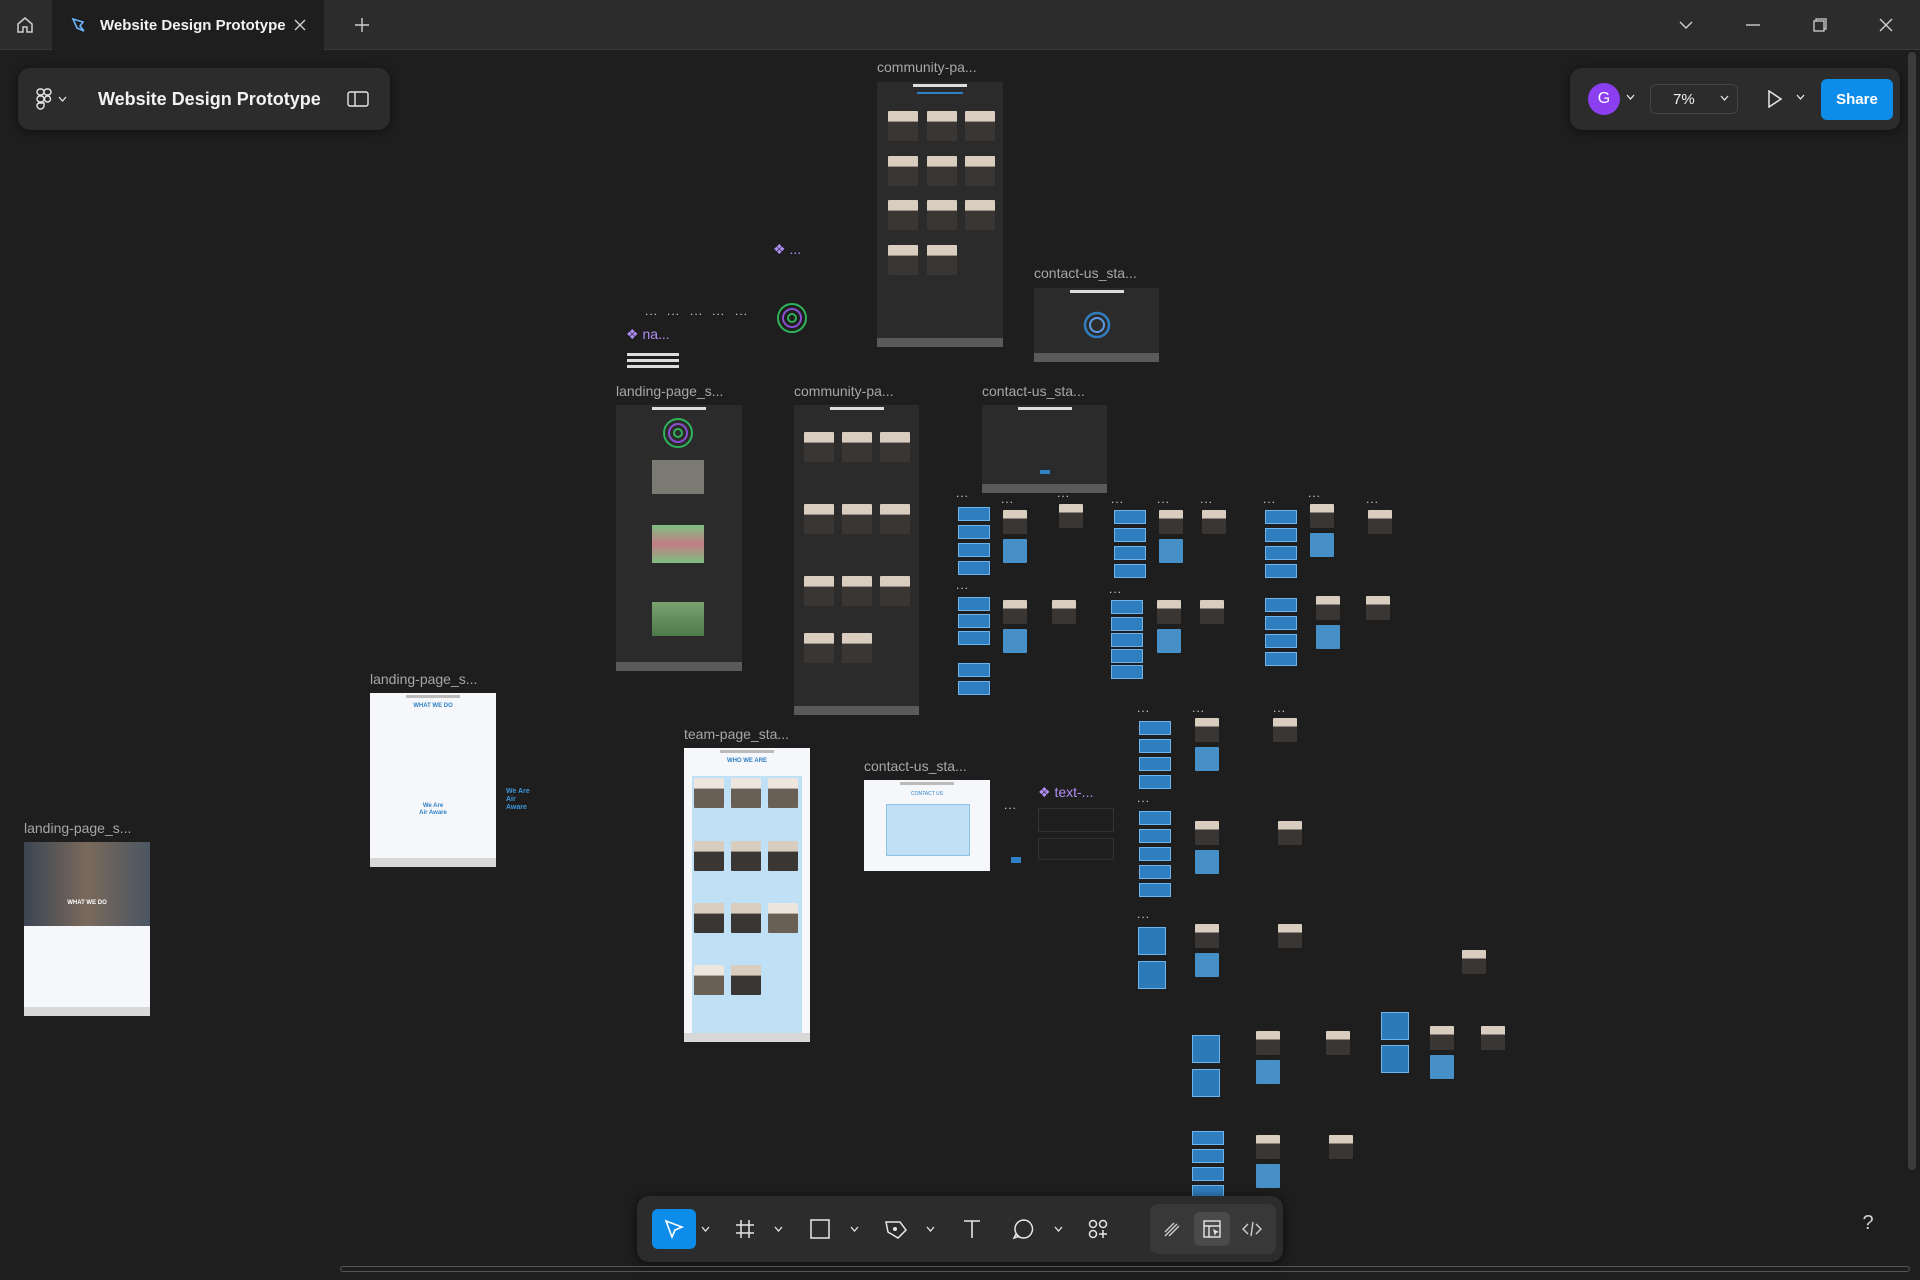 This screenshot has height=1280, width=1920. I want to click on actions-button, so click(1098, 1229).